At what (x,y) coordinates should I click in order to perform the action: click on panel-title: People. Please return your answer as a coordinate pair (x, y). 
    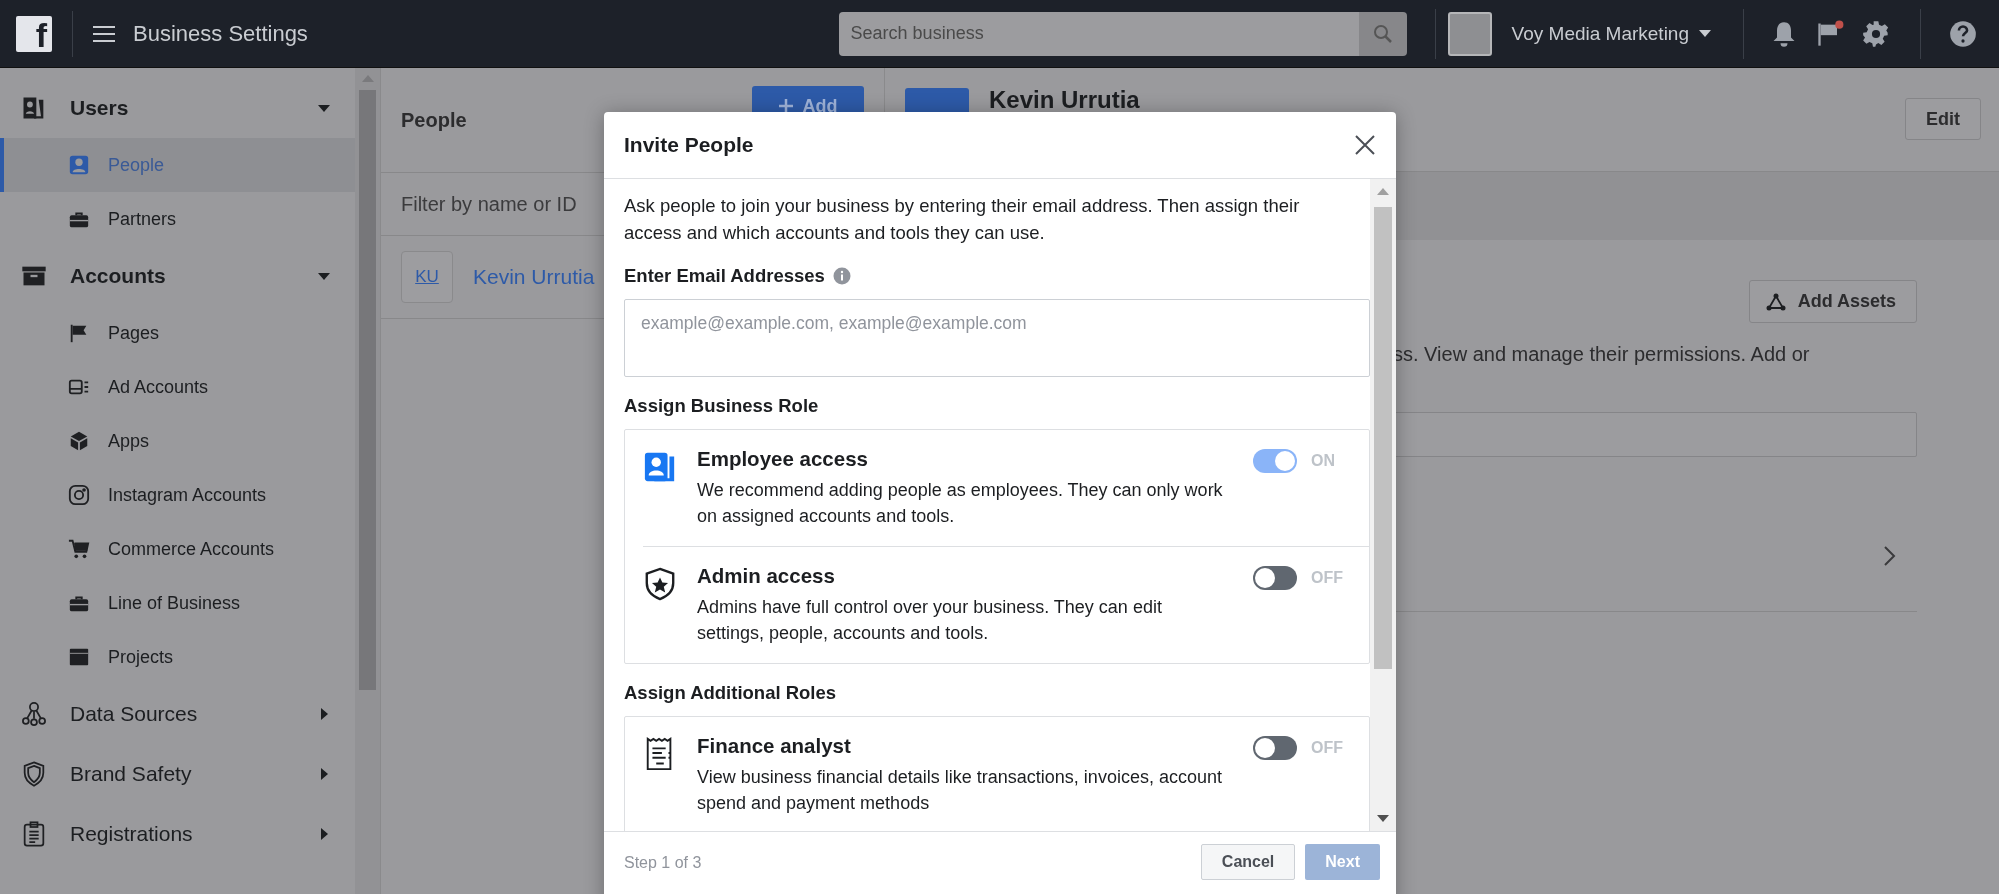
    Looking at the image, I should click on (434, 120).